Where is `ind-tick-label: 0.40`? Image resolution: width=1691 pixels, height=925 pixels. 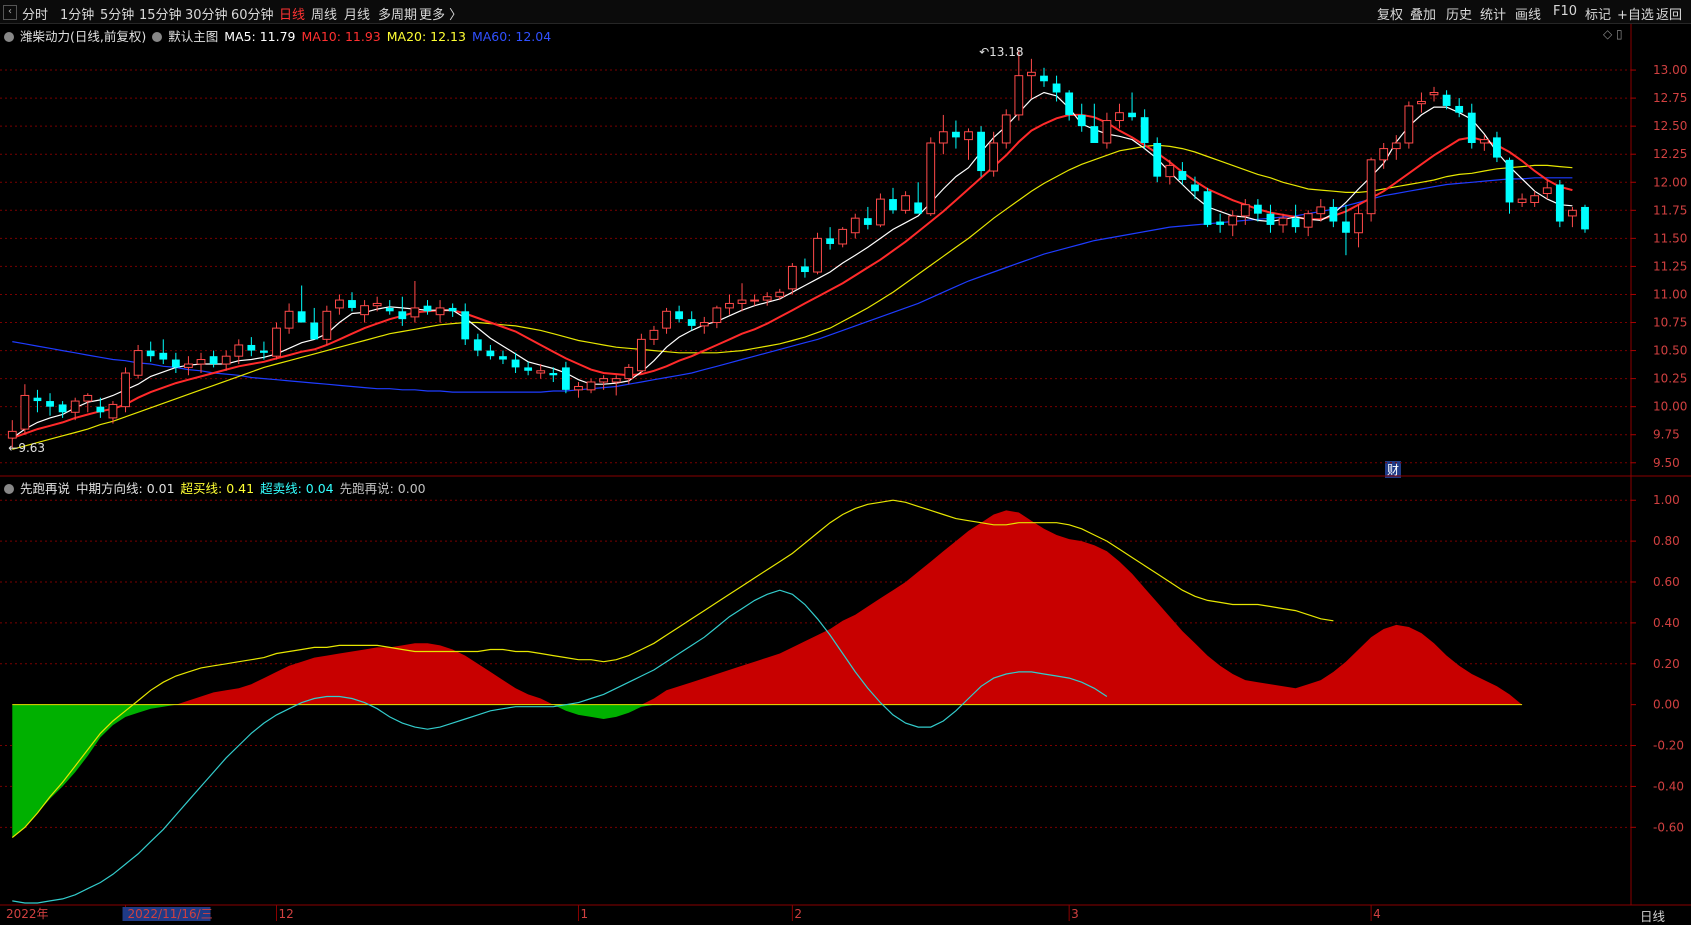 ind-tick-label: 0.40 is located at coordinates (1666, 623).